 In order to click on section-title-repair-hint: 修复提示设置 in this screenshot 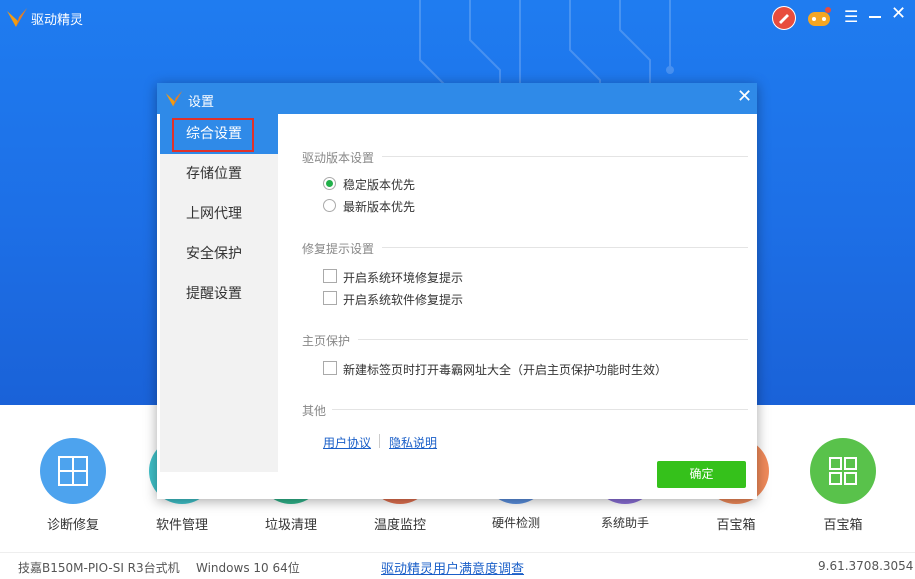, I will do `click(338, 249)`.